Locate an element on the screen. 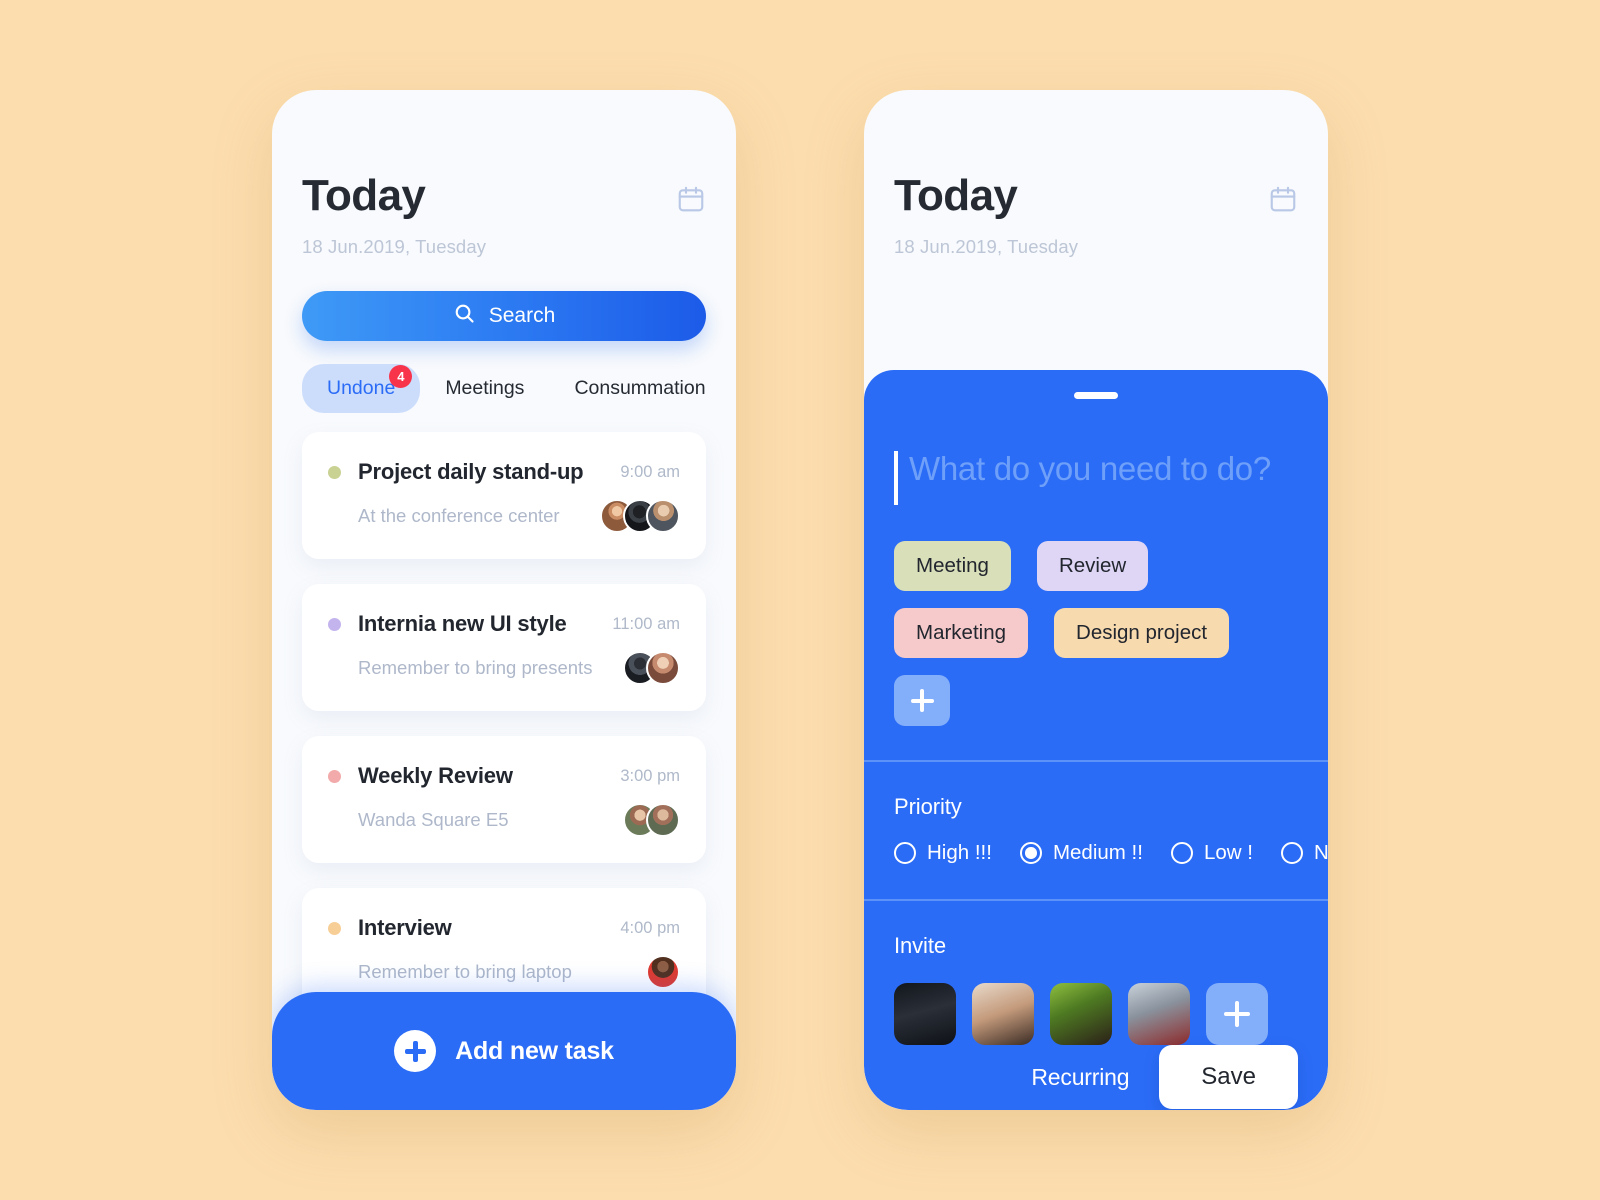  status-badge: 4 is located at coordinates (401, 376).